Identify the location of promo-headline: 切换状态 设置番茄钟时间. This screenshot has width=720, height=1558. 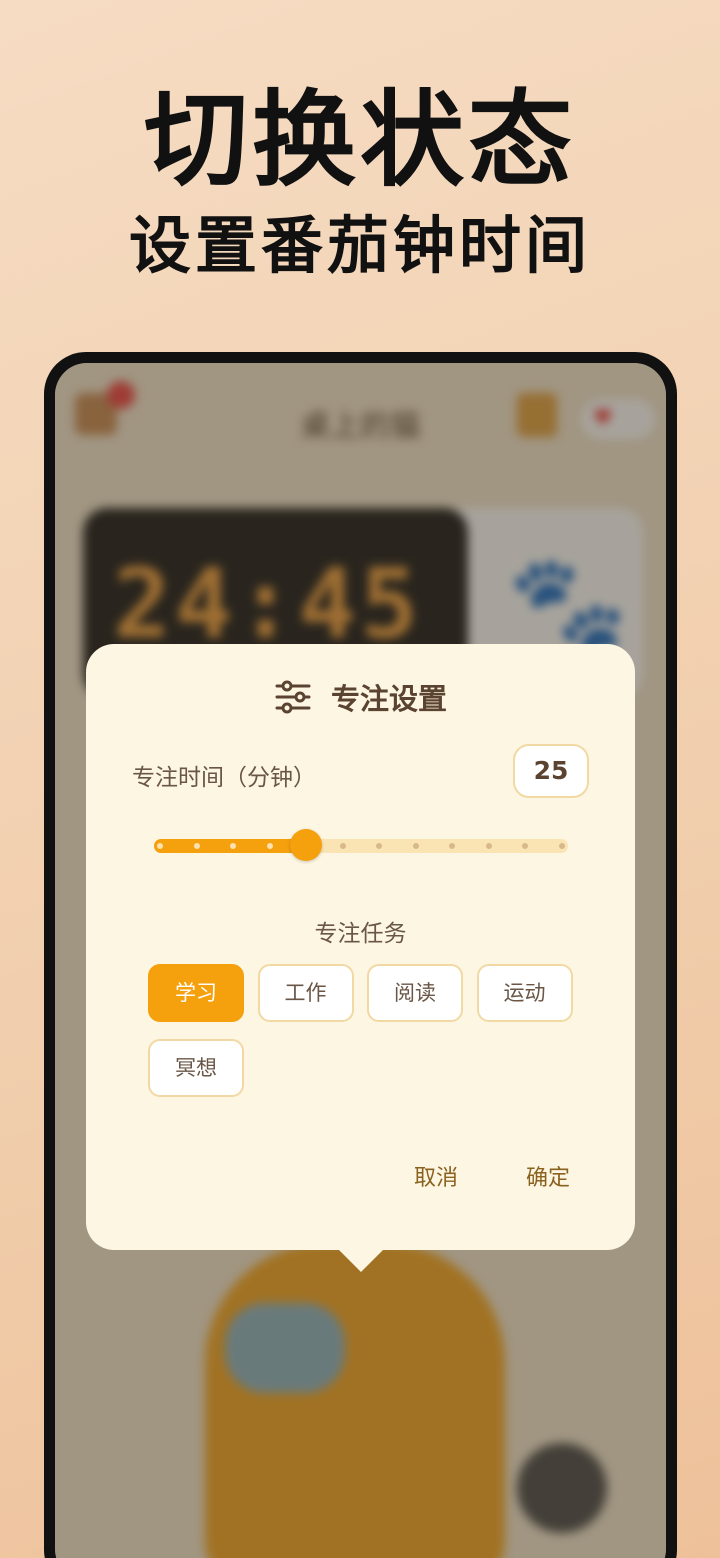
(360, 183).